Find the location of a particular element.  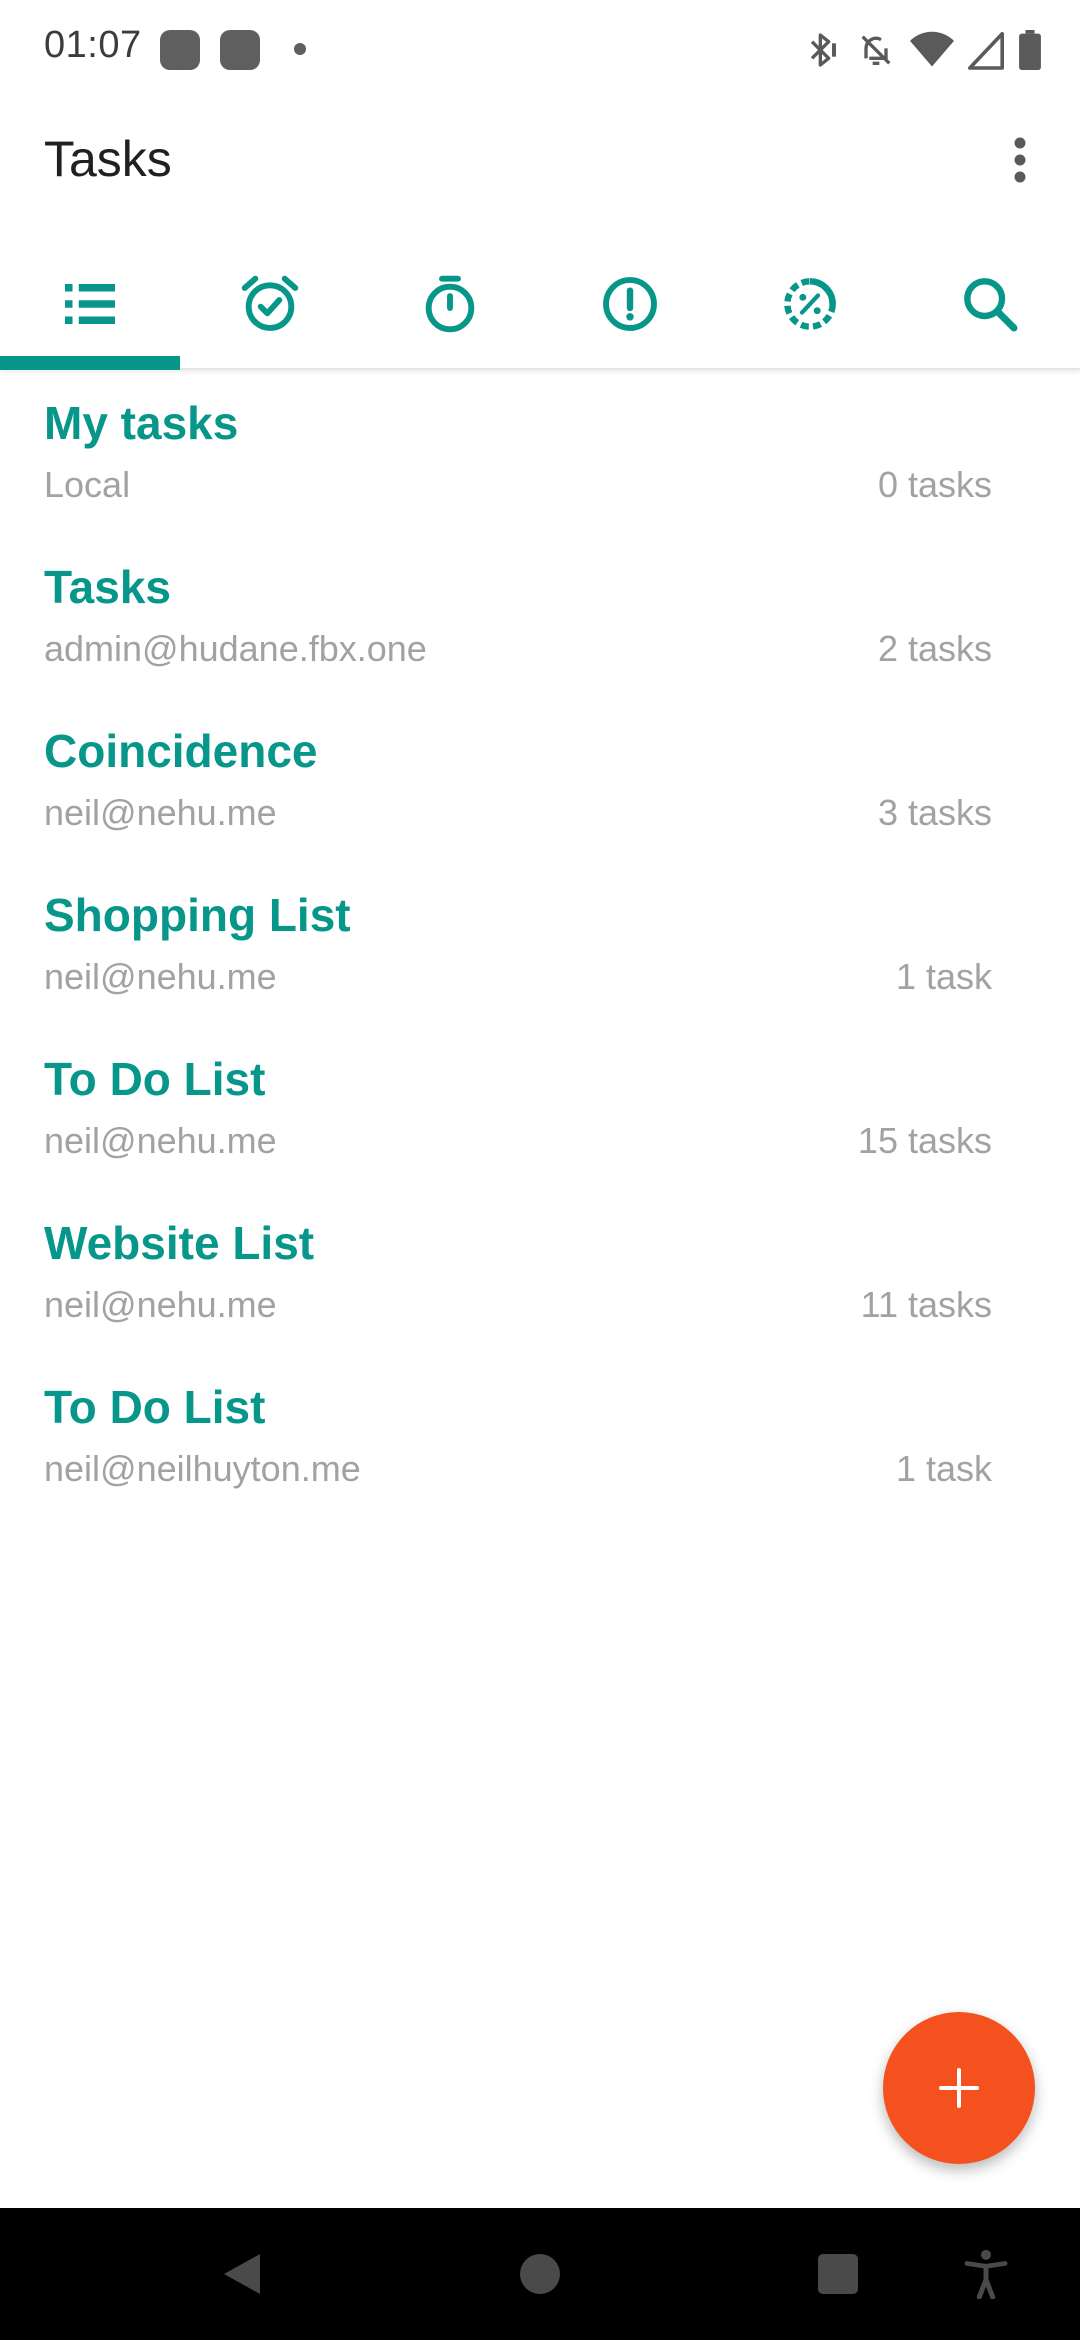

timer-icon is located at coordinates (450, 304).